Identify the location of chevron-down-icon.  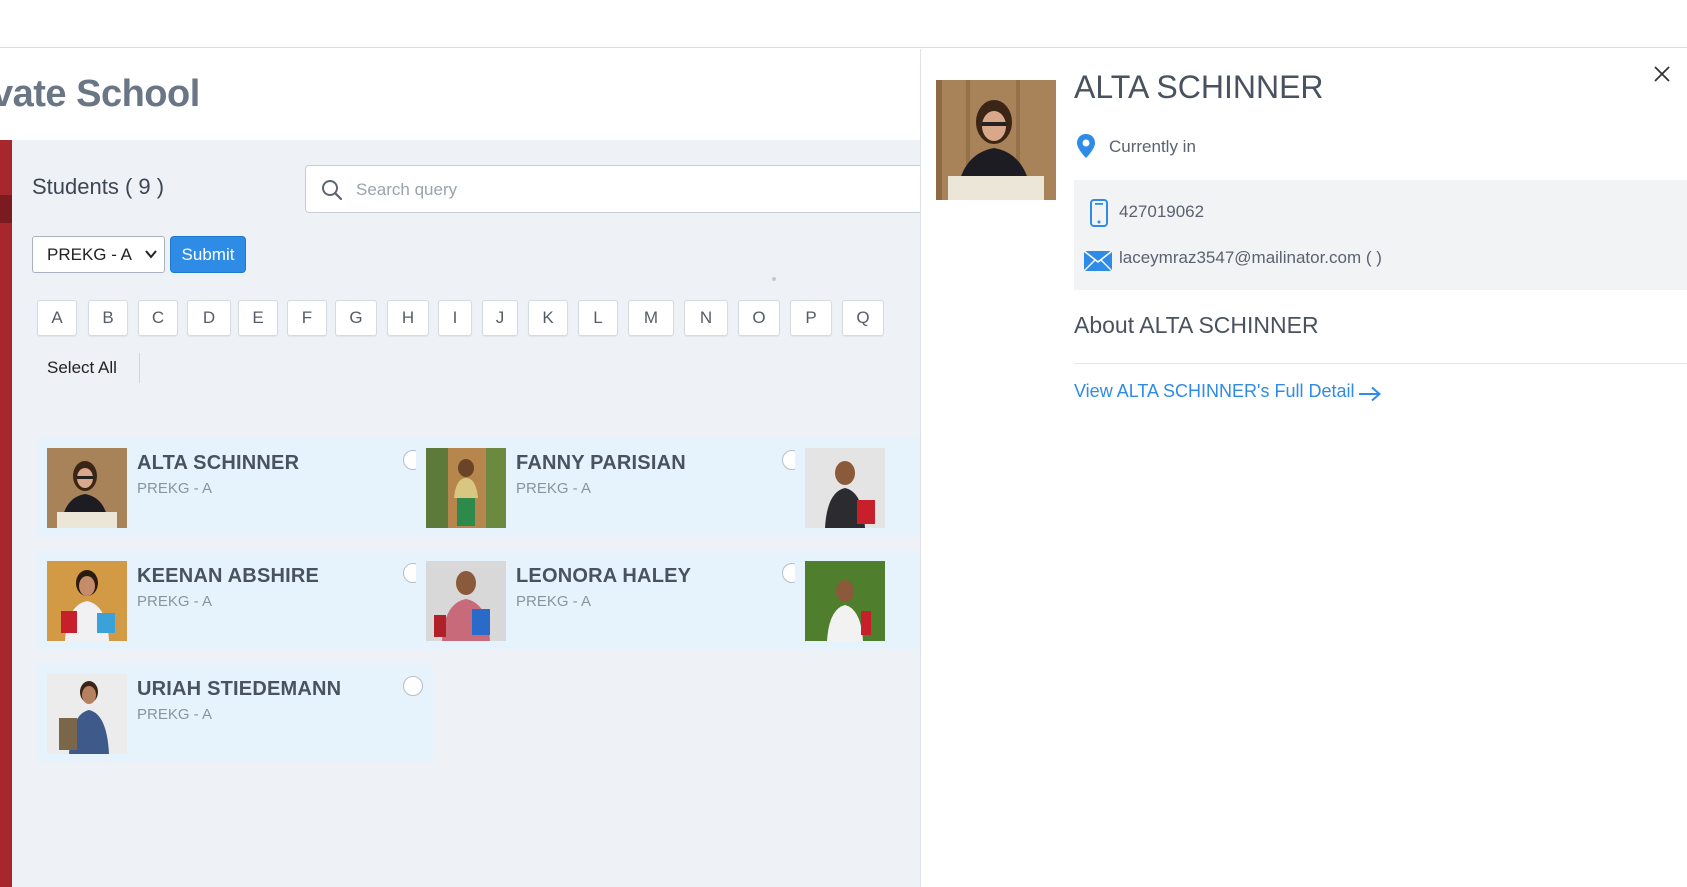
(151, 254).